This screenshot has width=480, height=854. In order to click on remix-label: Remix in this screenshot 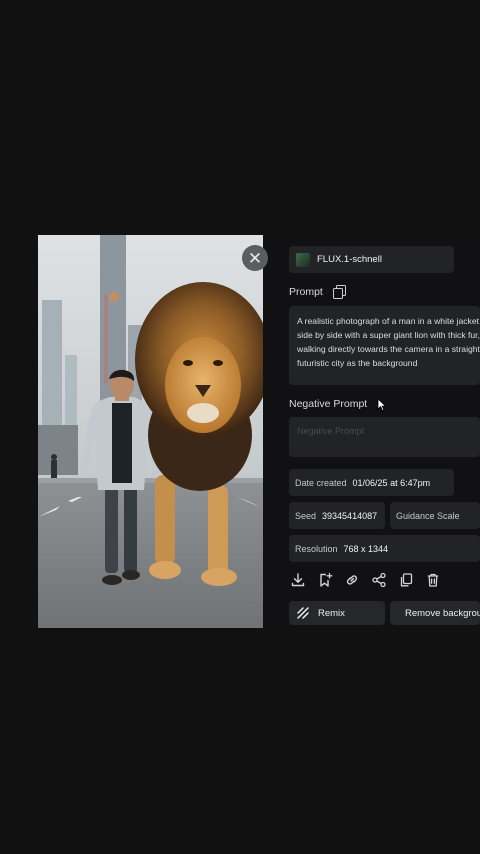, I will do `click(331, 613)`.